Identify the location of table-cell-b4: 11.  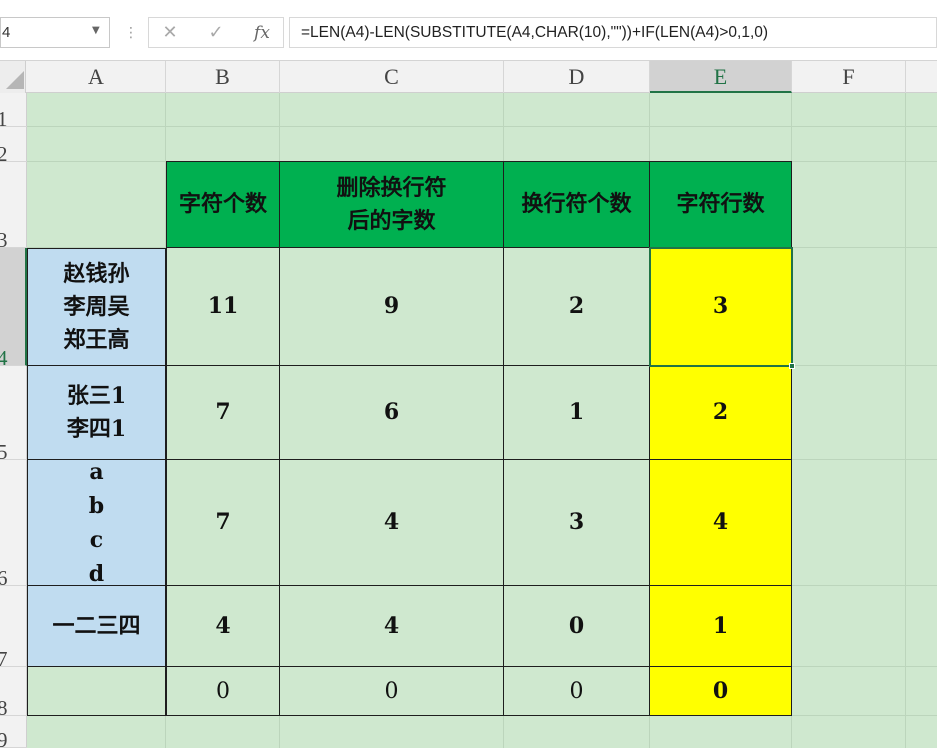
(223, 307).